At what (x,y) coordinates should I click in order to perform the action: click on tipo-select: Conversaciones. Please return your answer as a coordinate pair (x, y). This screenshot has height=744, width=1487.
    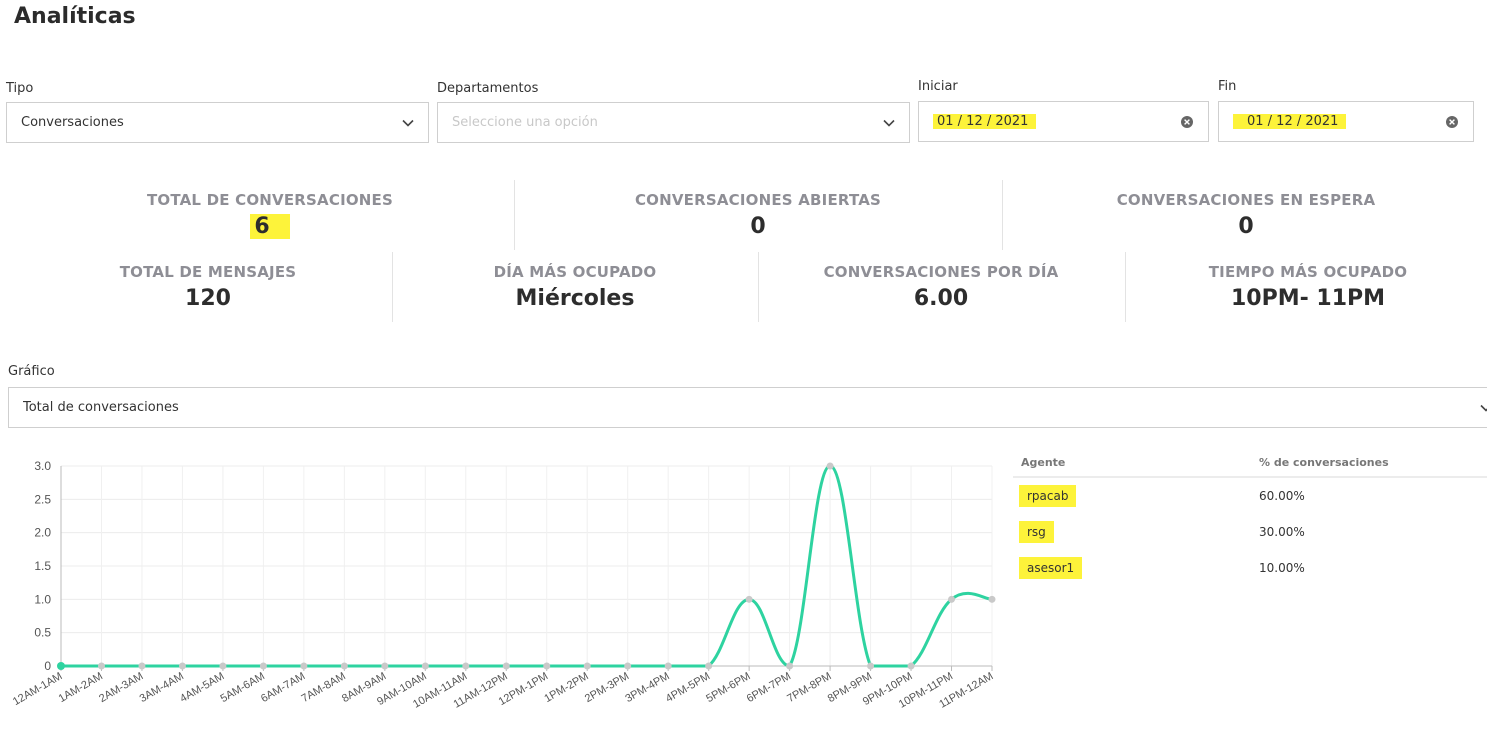
    Looking at the image, I should click on (217, 122).